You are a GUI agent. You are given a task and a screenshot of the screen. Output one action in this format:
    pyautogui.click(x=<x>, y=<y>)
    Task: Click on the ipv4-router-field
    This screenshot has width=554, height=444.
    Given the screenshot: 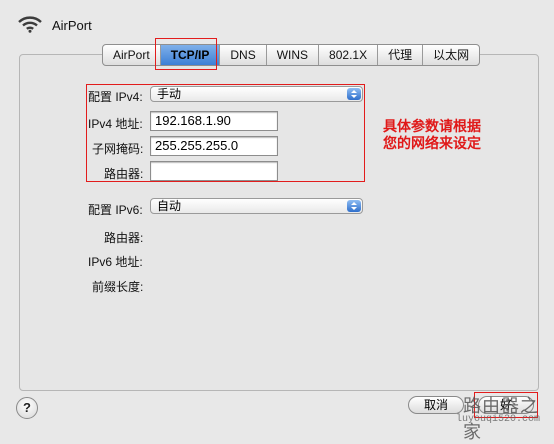 What is the action you would take?
    pyautogui.click(x=214, y=171)
    